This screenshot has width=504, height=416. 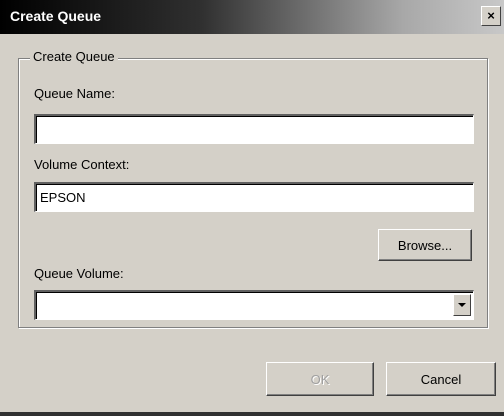 What do you see at coordinates (79, 273) in the screenshot?
I see `queue-volume-label: Queue Volume:` at bounding box center [79, 273].